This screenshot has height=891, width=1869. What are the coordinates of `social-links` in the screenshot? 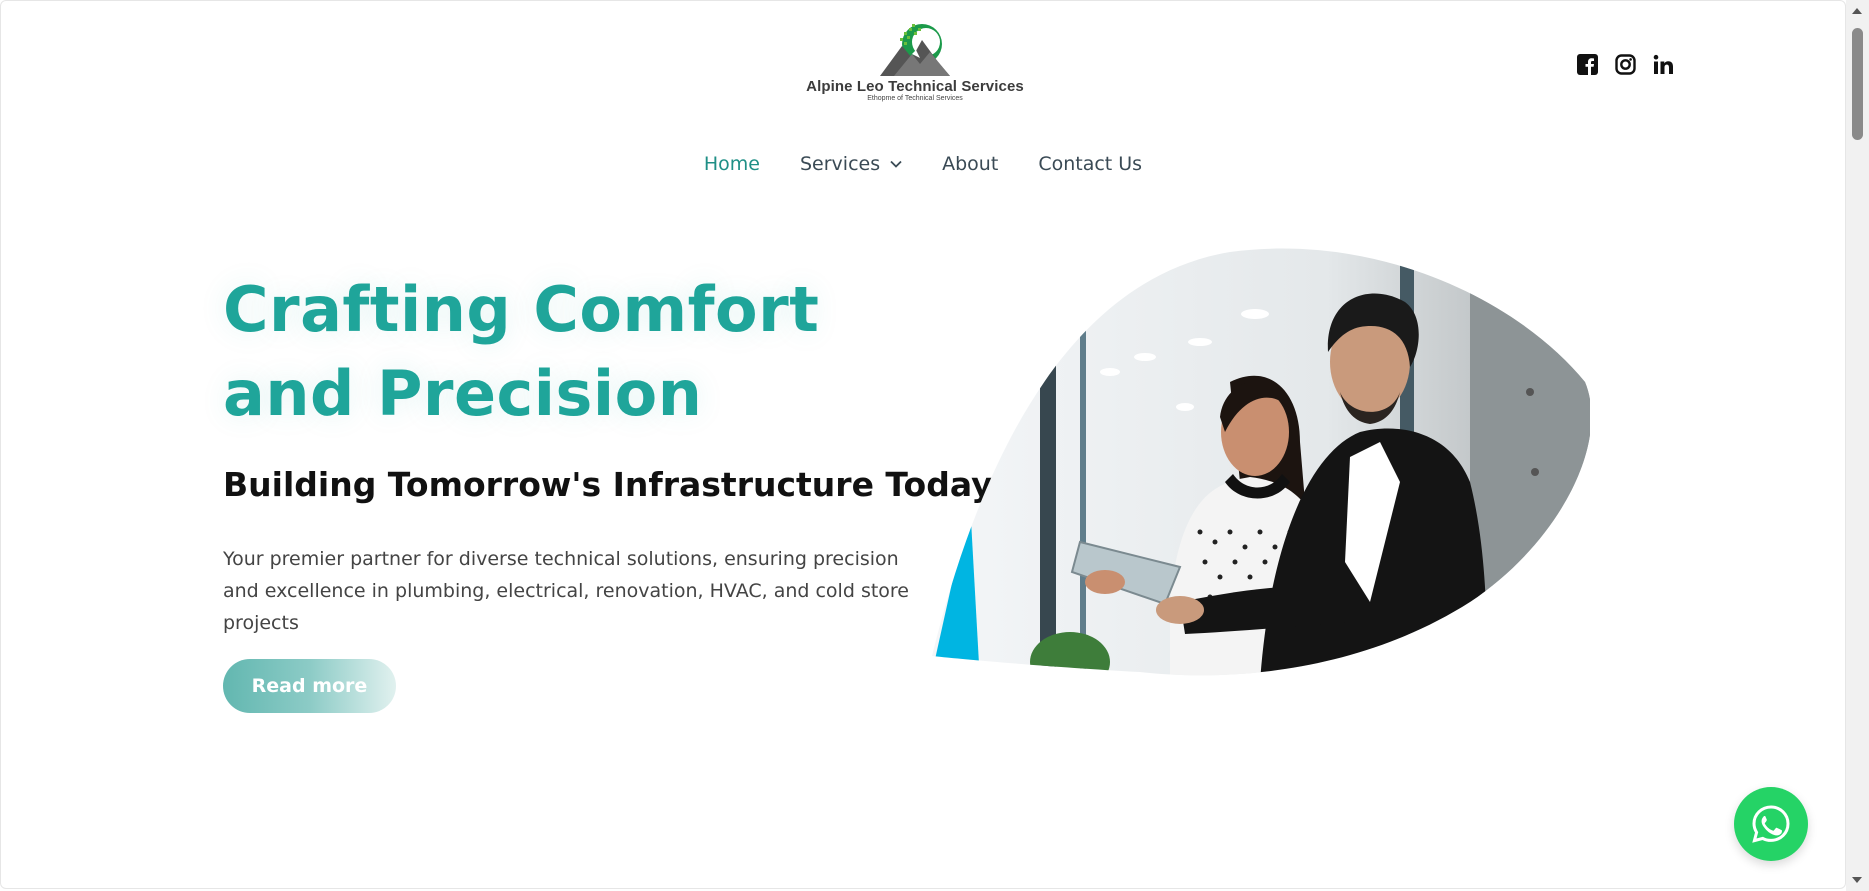 It's located at (1625, 64).